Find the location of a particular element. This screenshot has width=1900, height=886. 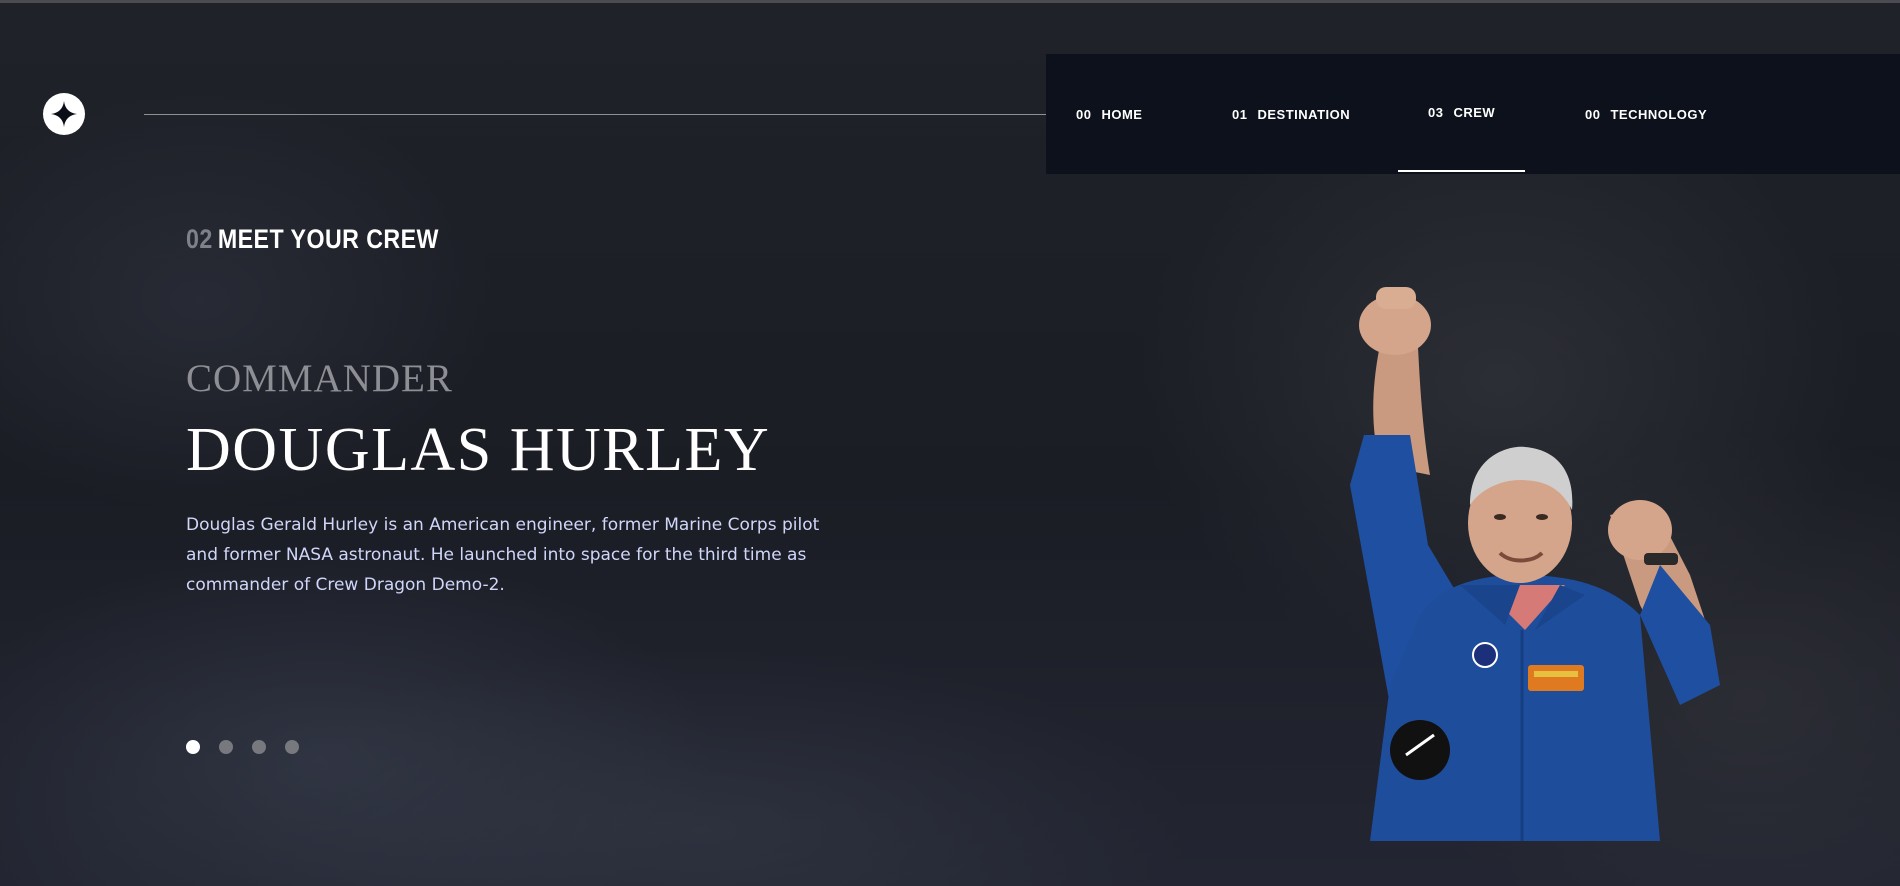

nav-item-destination: 01 DESTINATION is located at coordinates (1291, 114).